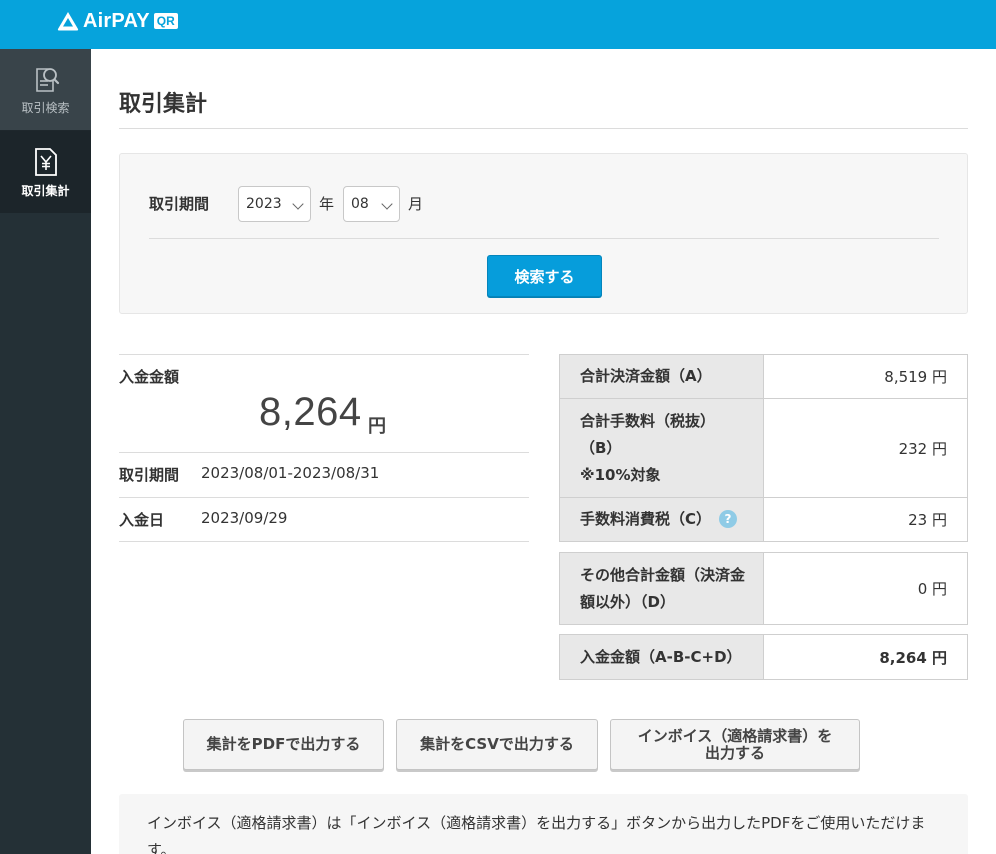  What do you see at coordinates (648, 420) in the screenshot?
I see `total-fee-label-line: 合計手数料（税抜）` at bounding box center [648, 420].